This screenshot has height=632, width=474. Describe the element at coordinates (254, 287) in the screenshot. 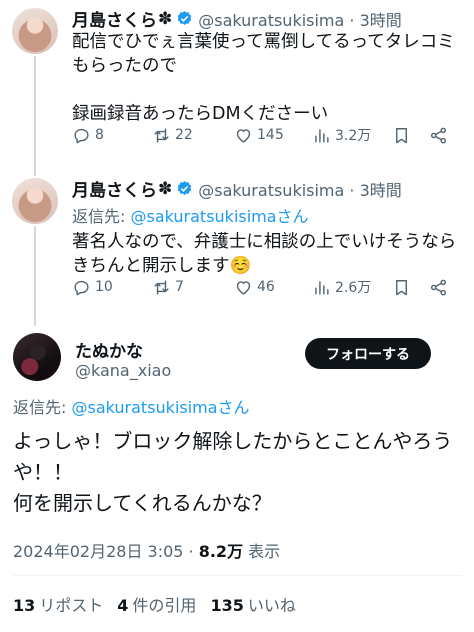

I see `like-button: 46` at that location.